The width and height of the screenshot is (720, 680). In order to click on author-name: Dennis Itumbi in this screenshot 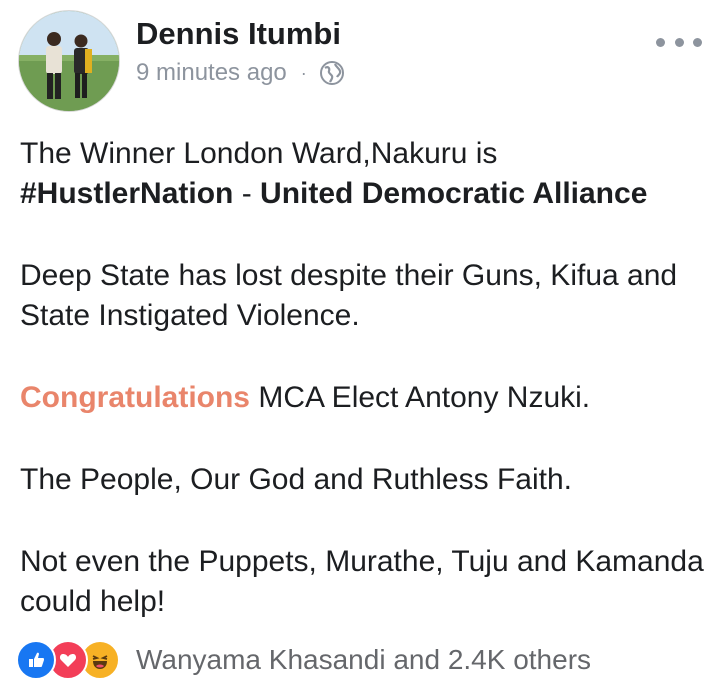, I will do `click(238, 34)`.